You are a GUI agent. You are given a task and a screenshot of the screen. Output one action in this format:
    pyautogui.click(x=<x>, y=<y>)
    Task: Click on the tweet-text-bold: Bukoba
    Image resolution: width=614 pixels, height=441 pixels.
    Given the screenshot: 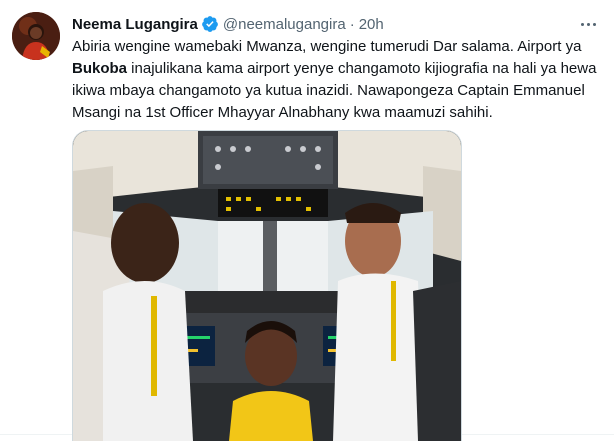 What is the action you would take?
    pyautogui.click(x=100, y=68)
    